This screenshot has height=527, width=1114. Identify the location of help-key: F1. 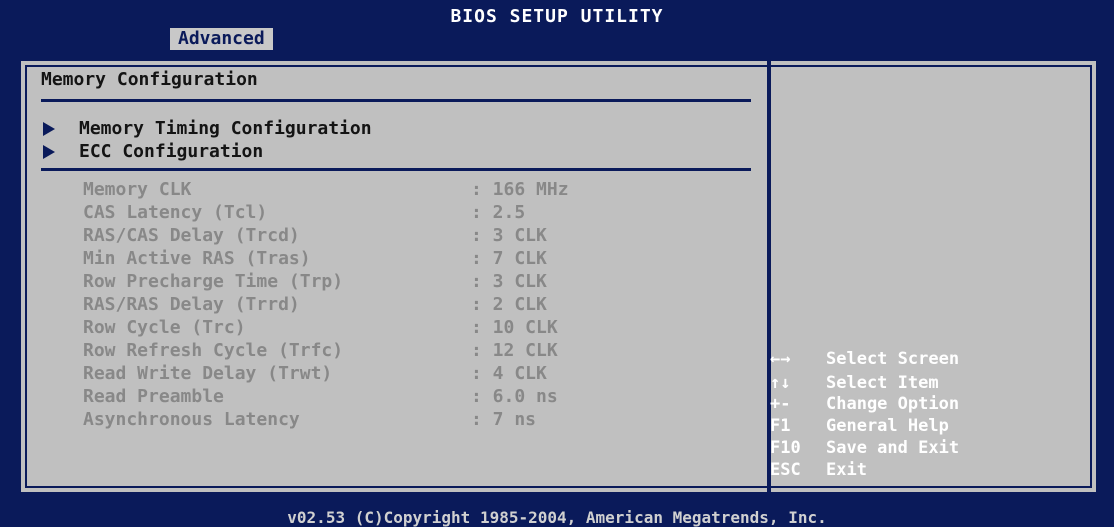
(780, 426).